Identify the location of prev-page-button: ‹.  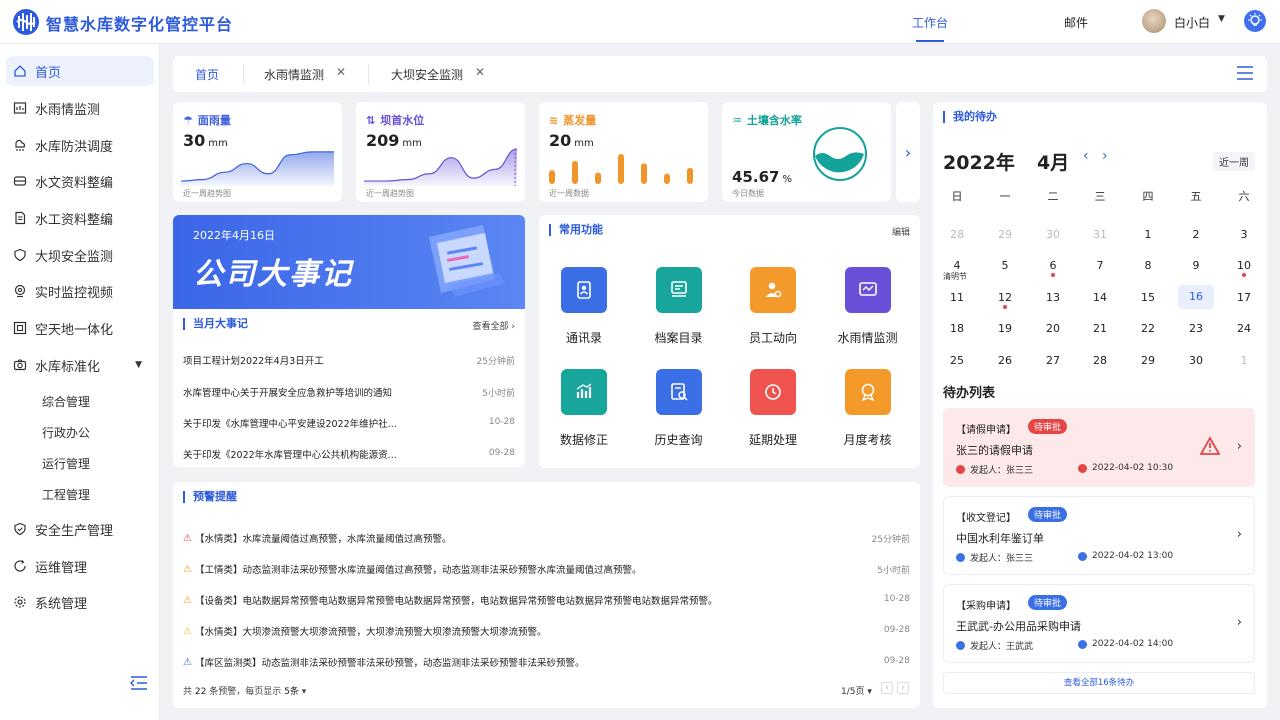
(887, 688).